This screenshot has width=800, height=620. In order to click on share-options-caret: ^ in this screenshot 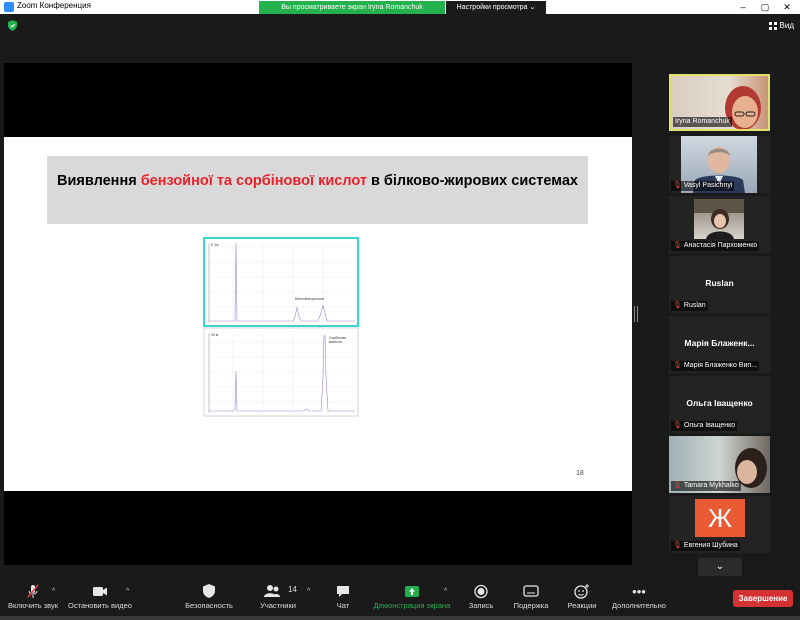, I will do `click(445, 591)`.